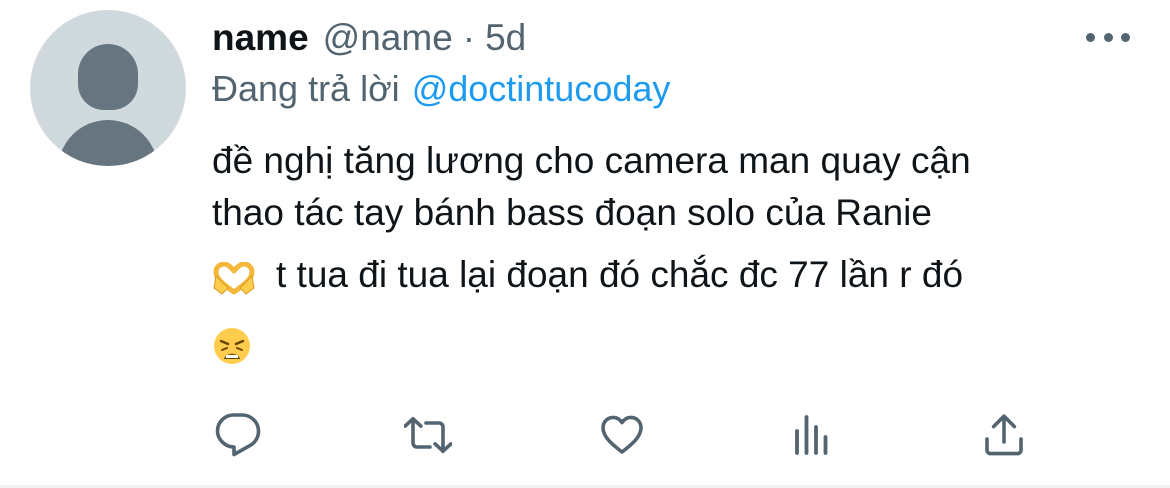  I want to click on heart-icon, so click(622, 435).